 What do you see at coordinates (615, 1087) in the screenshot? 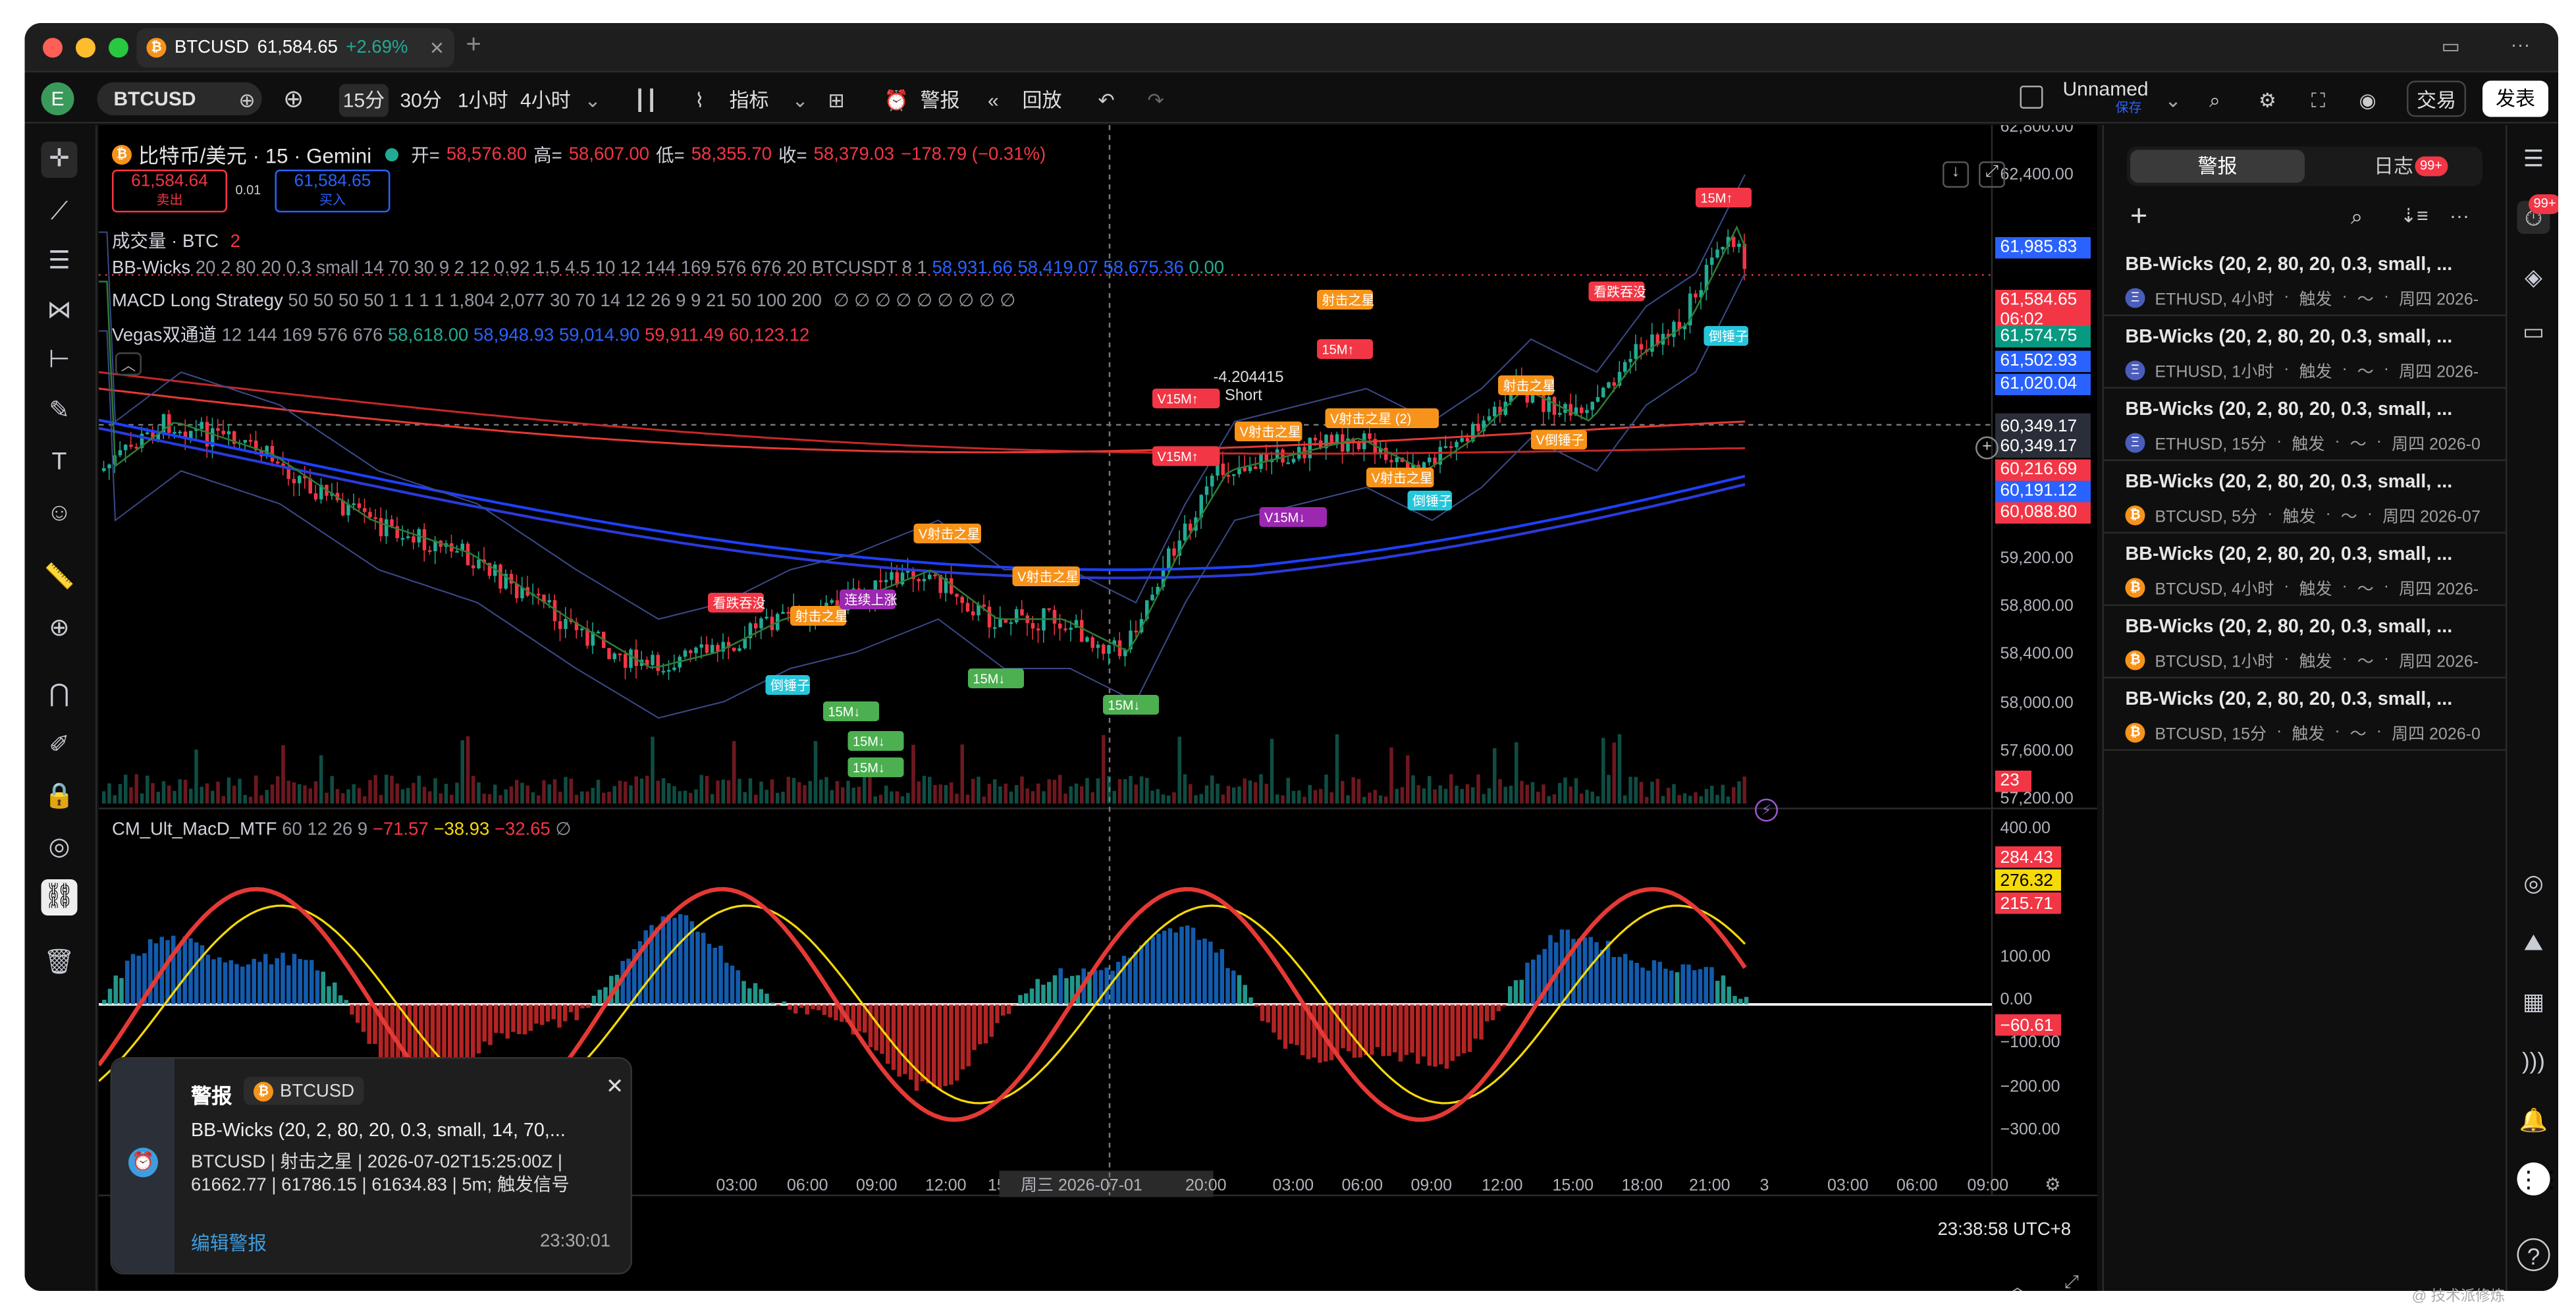
I see `close-icon: ✕` at bounding box center [615, 1087].